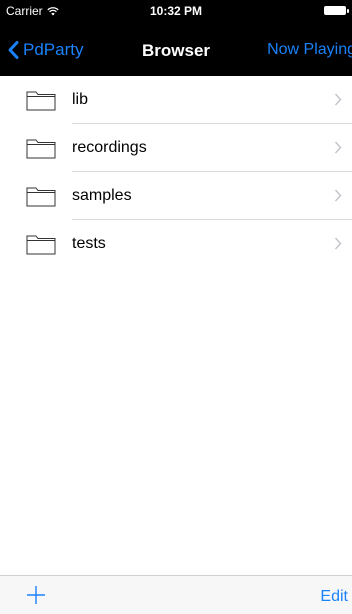 This screenshot has width=352, height=614. Describe the element at coordinates (176, 244) in the screenshot. I see `list-item-tests: tests` at that location.